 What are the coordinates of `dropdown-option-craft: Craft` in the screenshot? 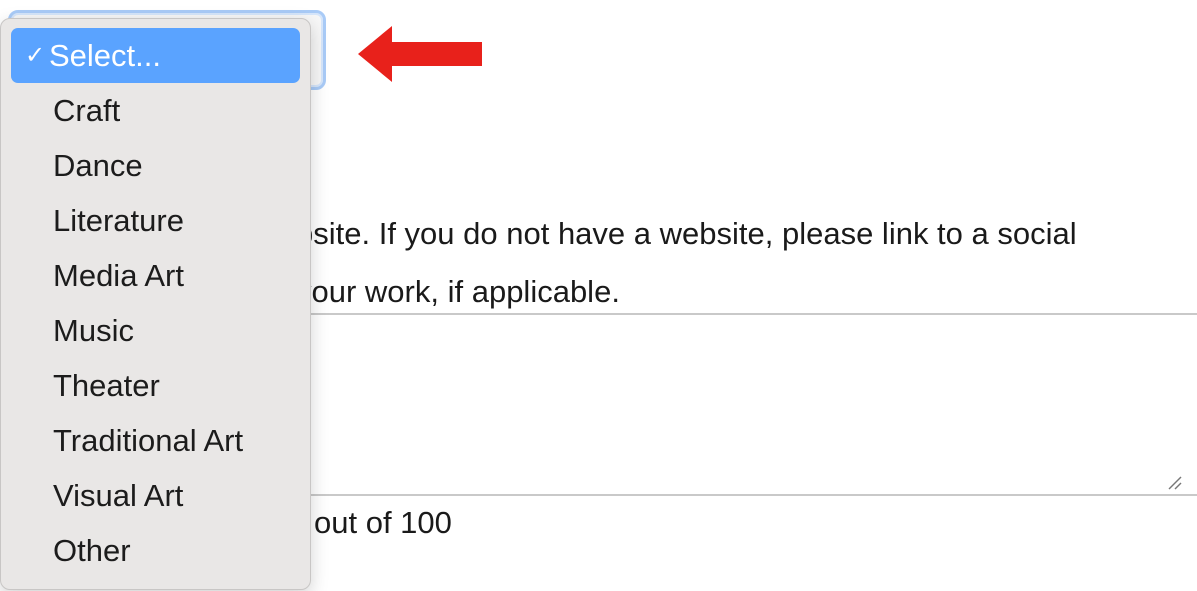 It's located at (155, 110).